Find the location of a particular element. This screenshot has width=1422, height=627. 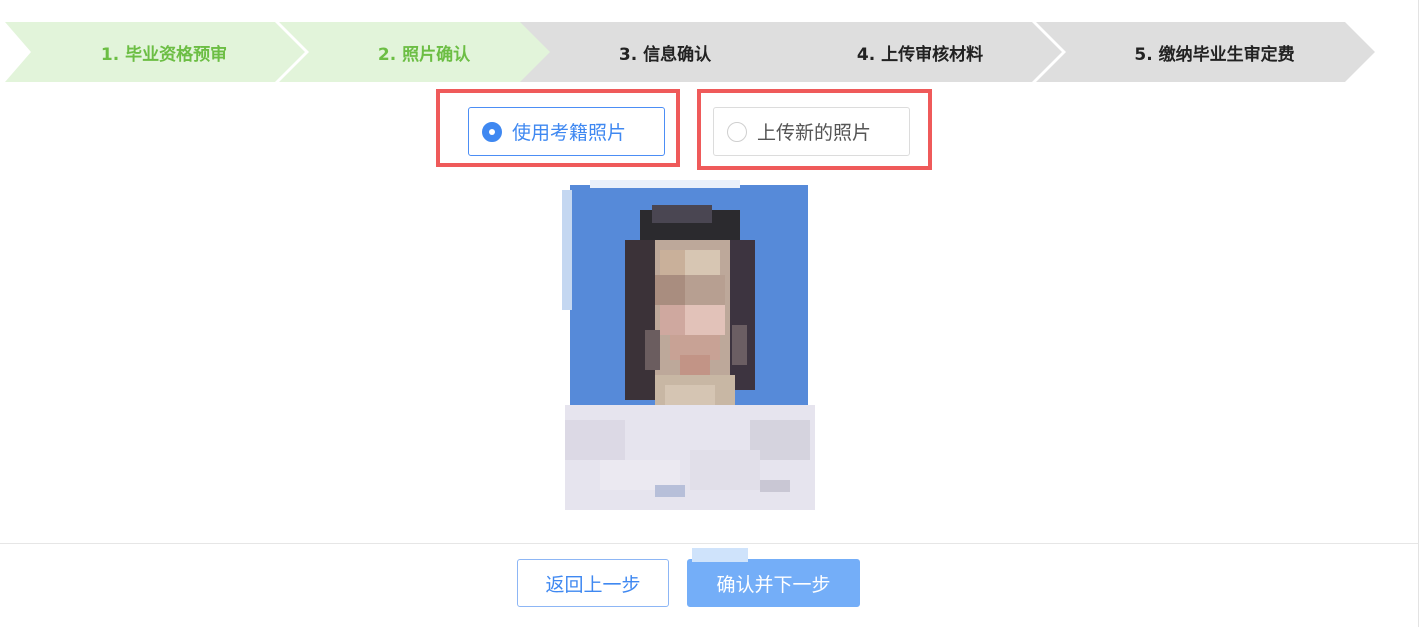

radio-option-label: 使用考籍照片 is located at coordinates (569, 133).